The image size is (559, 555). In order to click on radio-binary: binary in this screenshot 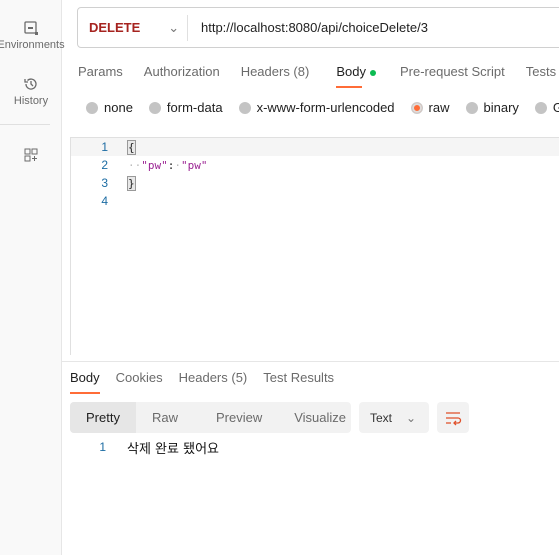, I will do `click(492, 107)`.